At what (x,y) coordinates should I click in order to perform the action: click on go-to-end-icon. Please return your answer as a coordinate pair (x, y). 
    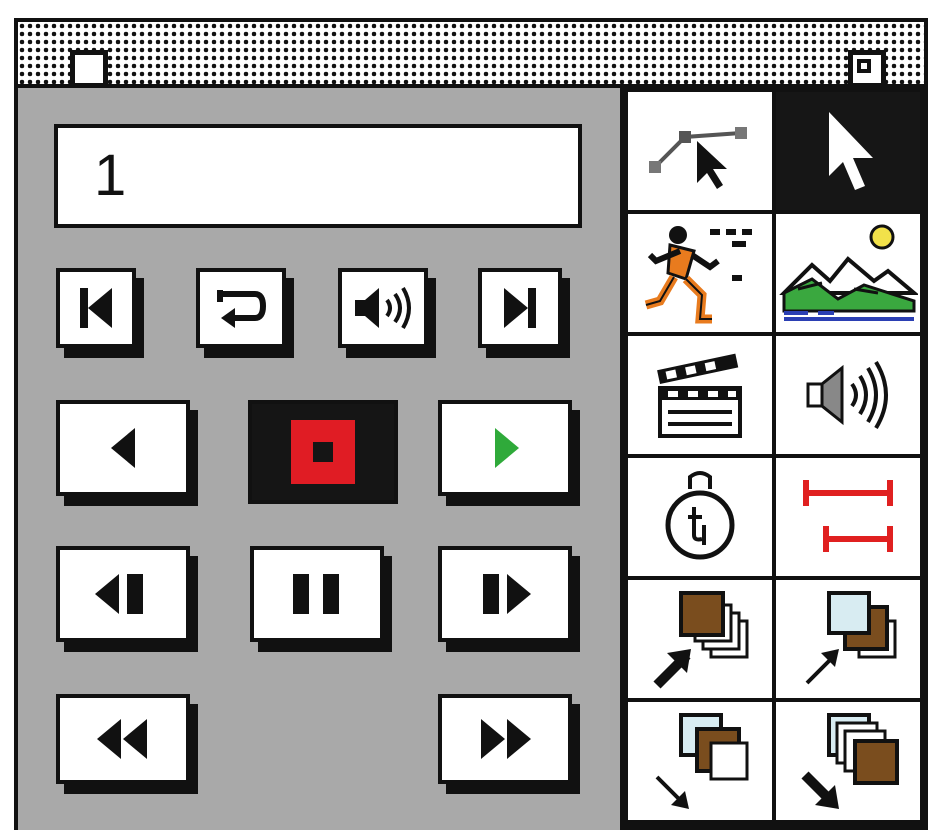
    Looking at the image, I should click on (520, 308).